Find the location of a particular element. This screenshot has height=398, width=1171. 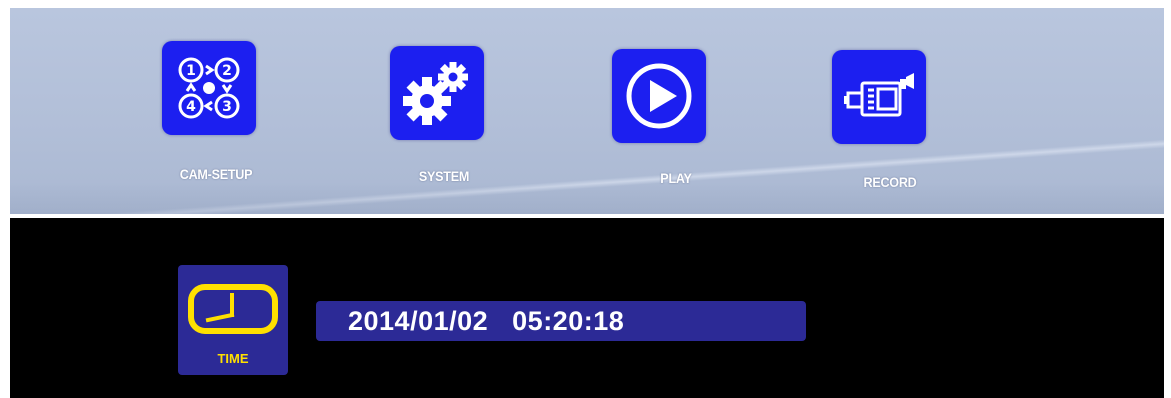

date-value: 2014/01/02 is located at coordinates (418, 321).